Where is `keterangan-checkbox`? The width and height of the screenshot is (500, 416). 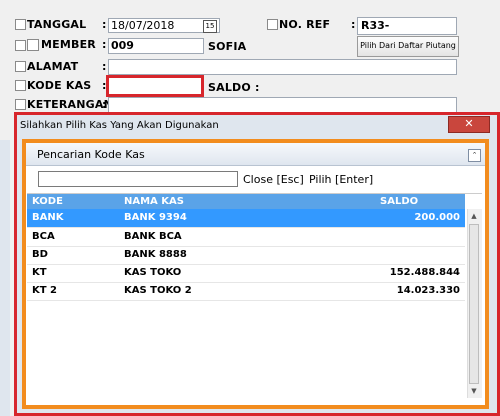
keterangan-checkbox is located at coordinates (20, 104).